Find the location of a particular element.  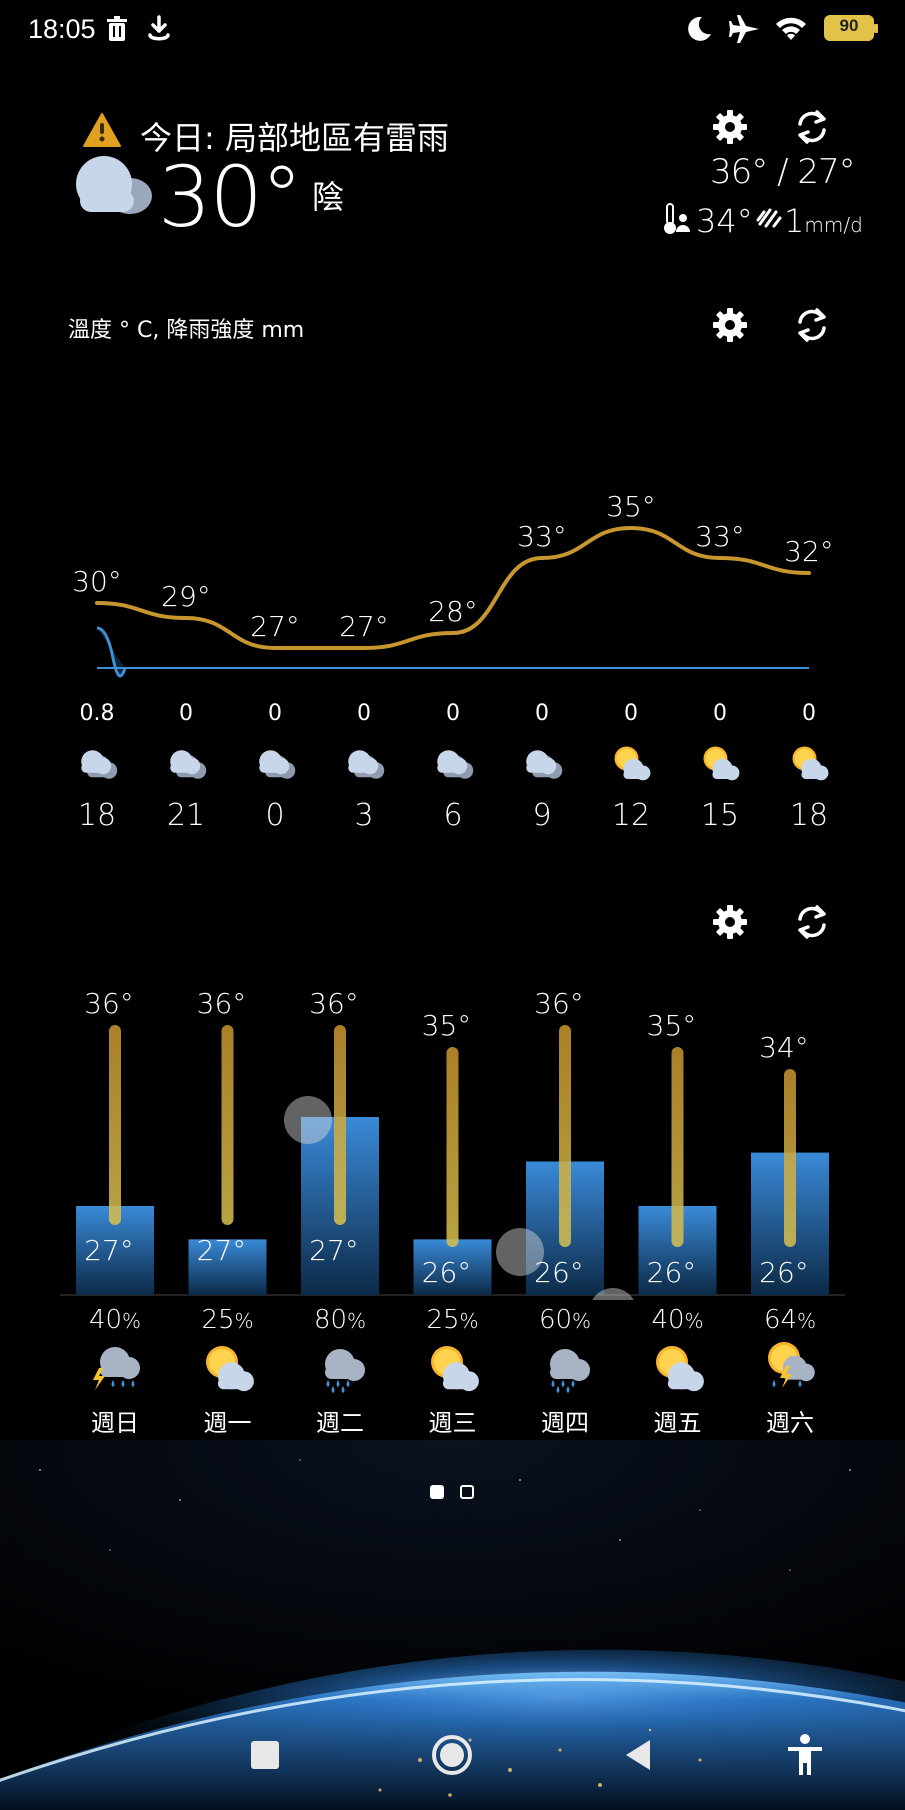

current-condition: 陰 is located at coordinates (328, 197).